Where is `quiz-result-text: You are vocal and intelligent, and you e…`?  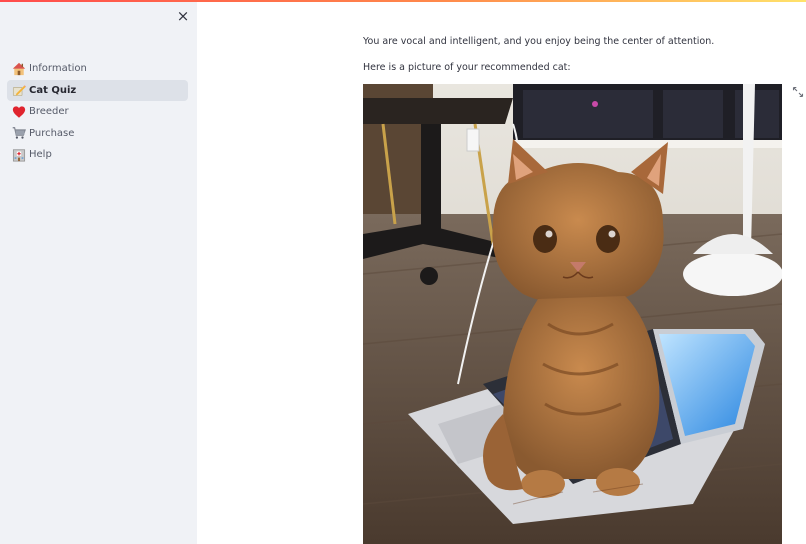 quiz-result-text: You are vocal and intelligent, and you e… is located at coordinates (539, 41).